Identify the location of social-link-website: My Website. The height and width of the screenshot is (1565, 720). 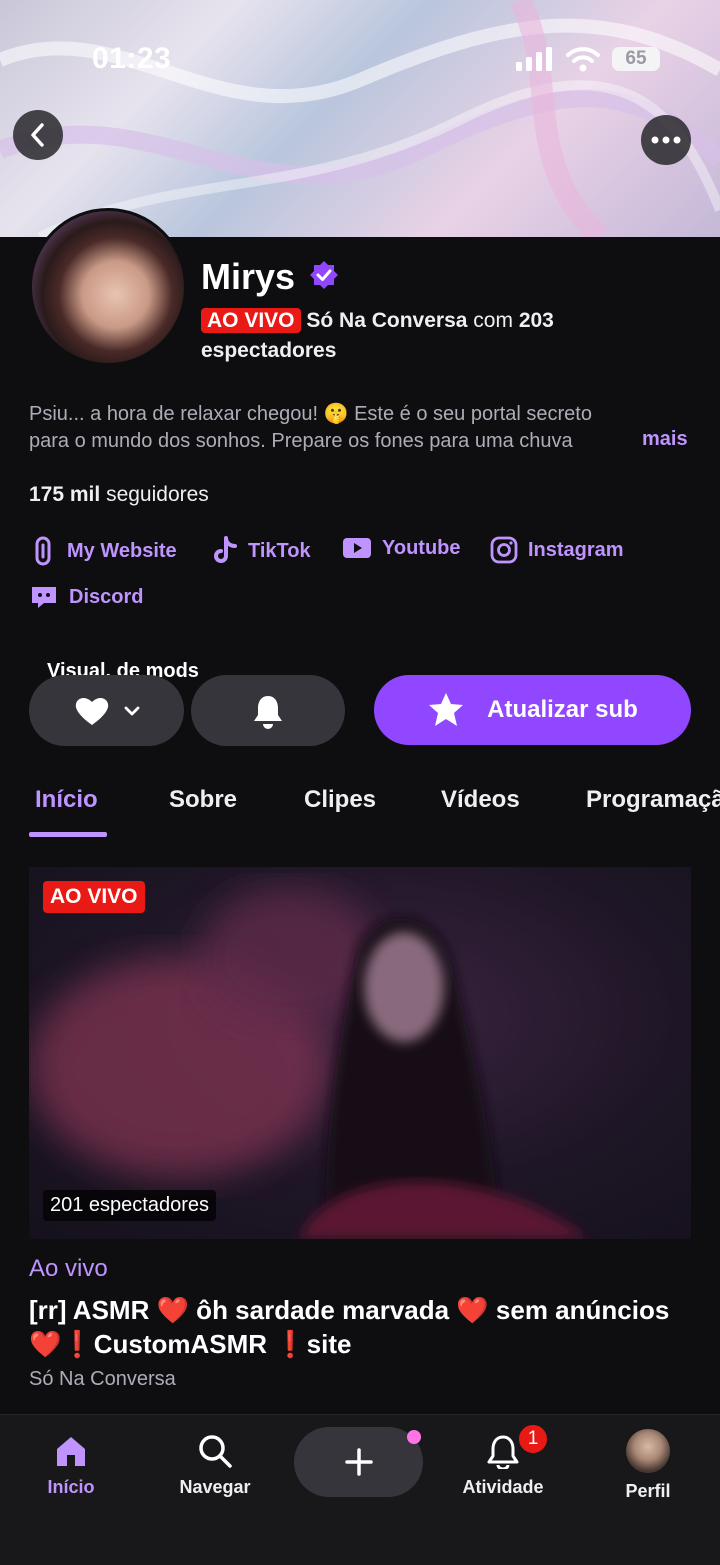
(103, 551).